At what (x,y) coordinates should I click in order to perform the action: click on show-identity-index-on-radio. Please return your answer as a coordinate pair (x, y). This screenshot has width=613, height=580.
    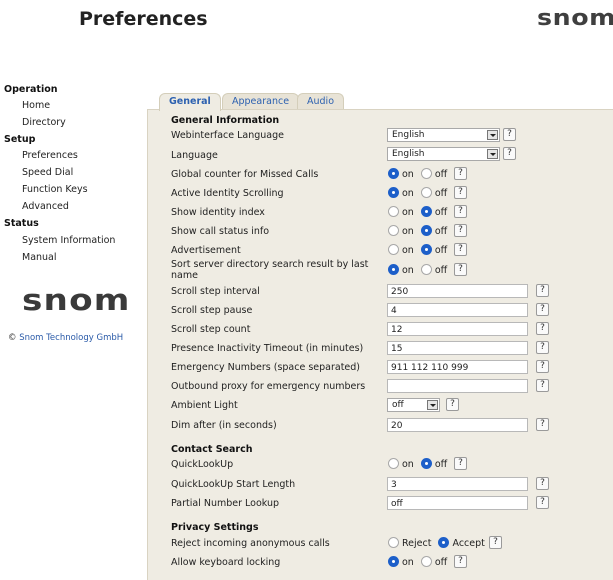
    Looking at the image, I should click on (393, 211).